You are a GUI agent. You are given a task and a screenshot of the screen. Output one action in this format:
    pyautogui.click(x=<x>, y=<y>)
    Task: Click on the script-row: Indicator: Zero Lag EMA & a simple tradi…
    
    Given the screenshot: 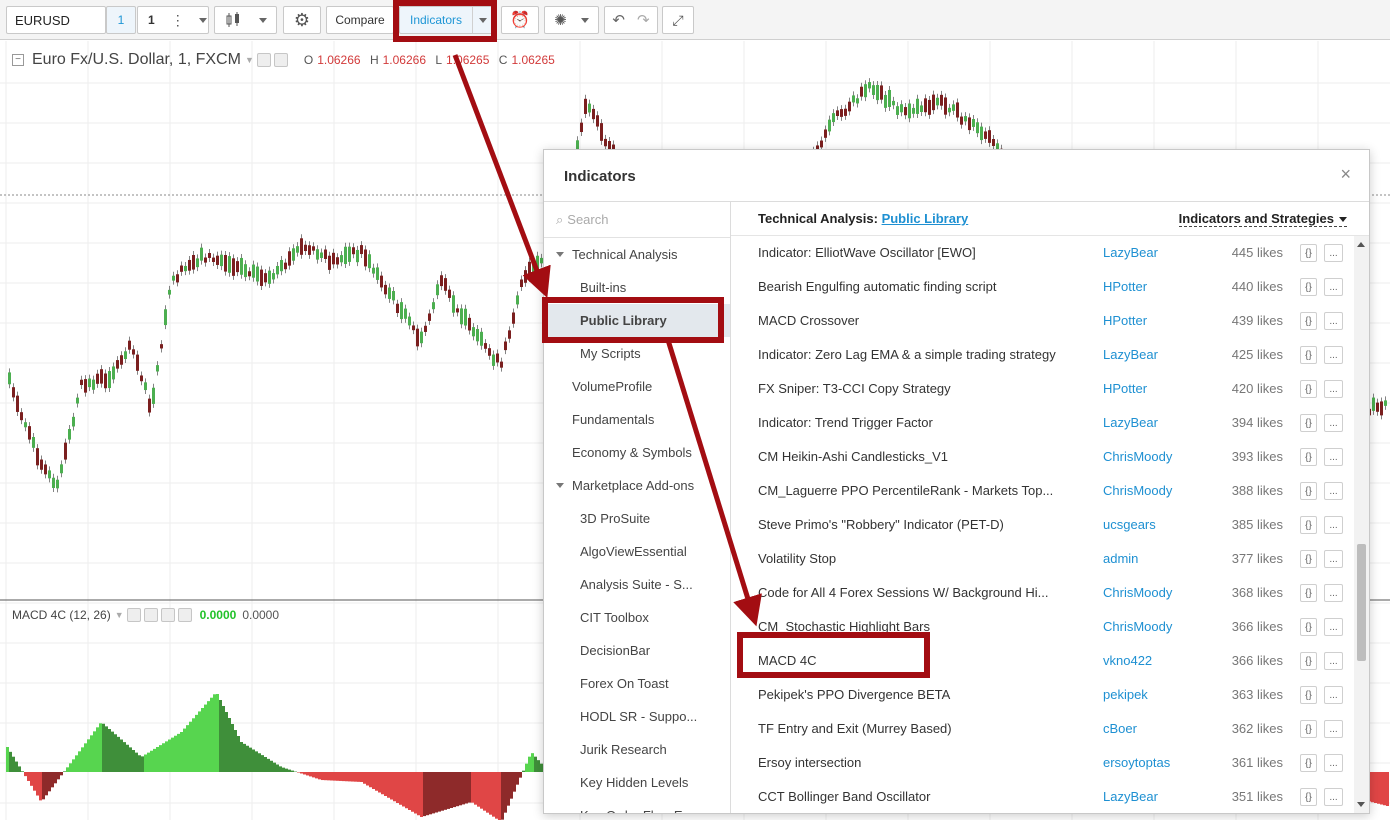 What is the action you would take?
    pyautogui.click(x=1042, y=355)
    